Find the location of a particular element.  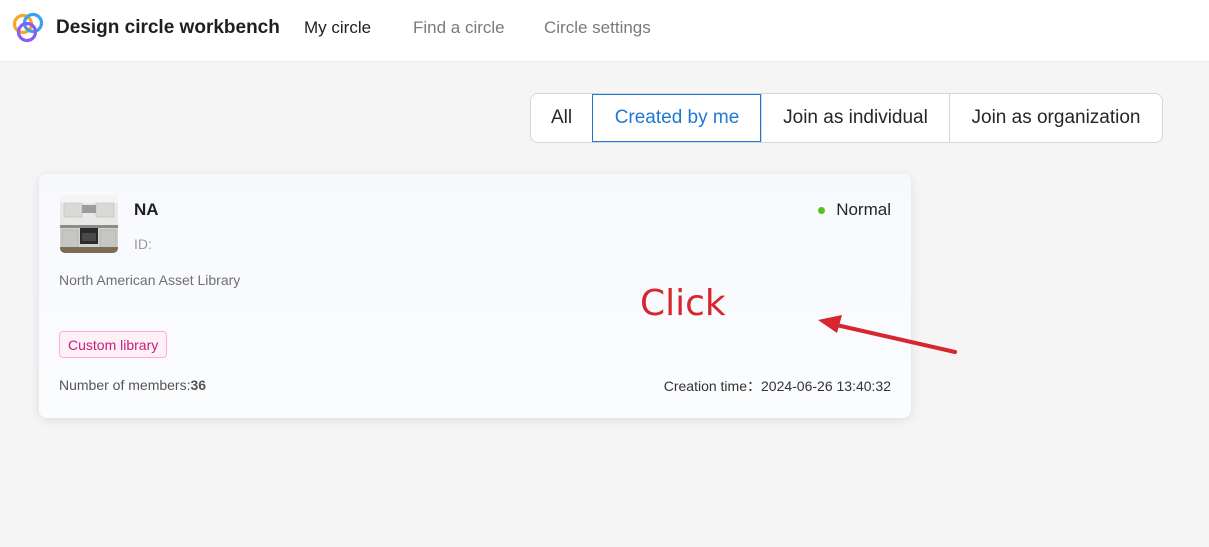

status-text: Normal is located at coordinates (863, 209).